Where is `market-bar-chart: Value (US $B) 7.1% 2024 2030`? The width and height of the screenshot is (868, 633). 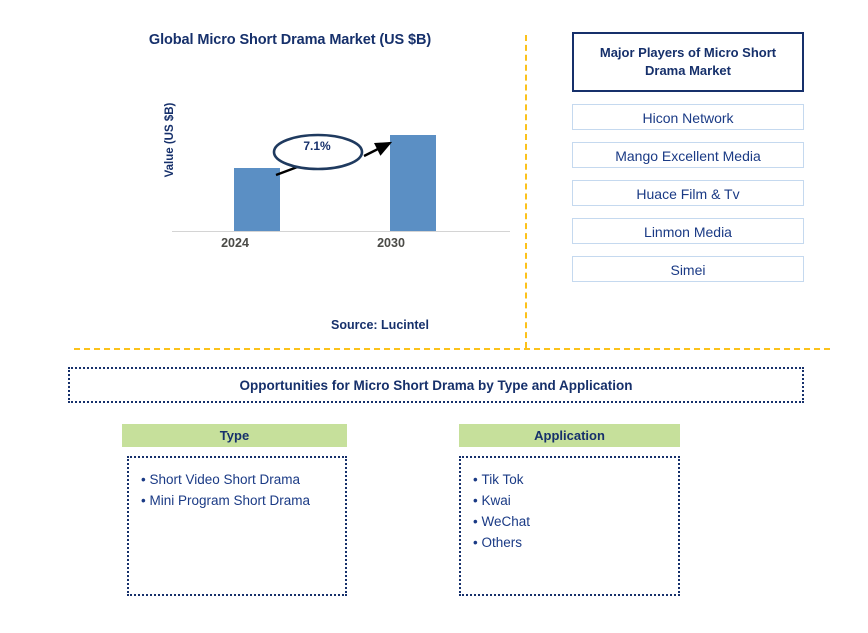 market-bar-chart: Value (US $B) 7.1% 2024 2030 is located at coordinates (330, 181).